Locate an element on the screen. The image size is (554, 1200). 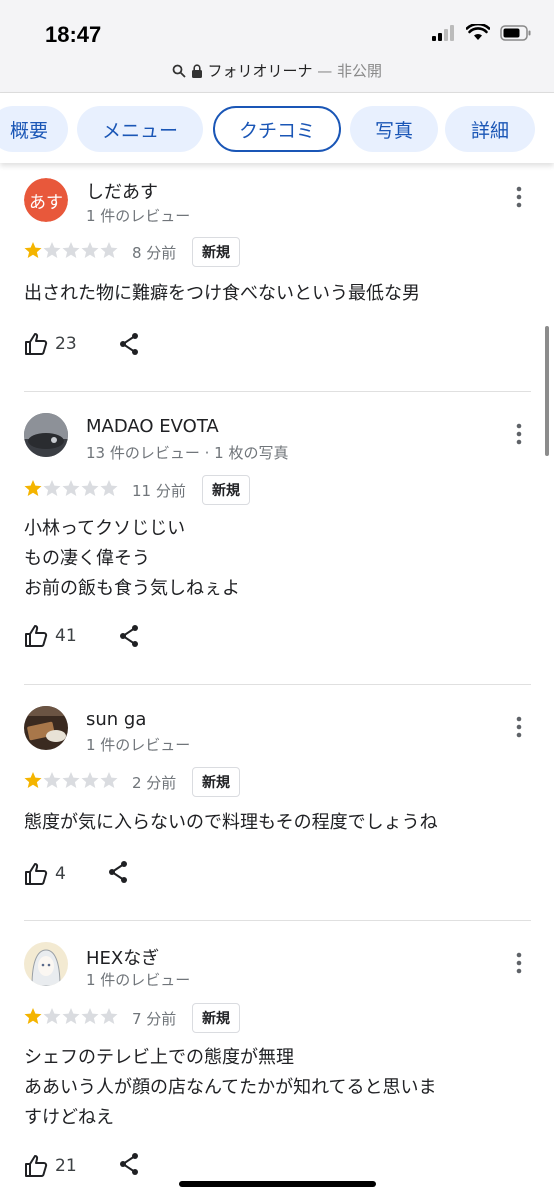
review-text: 態度が気に入らないので料理もその程度でしょうね is located at coordinates (231, 822).